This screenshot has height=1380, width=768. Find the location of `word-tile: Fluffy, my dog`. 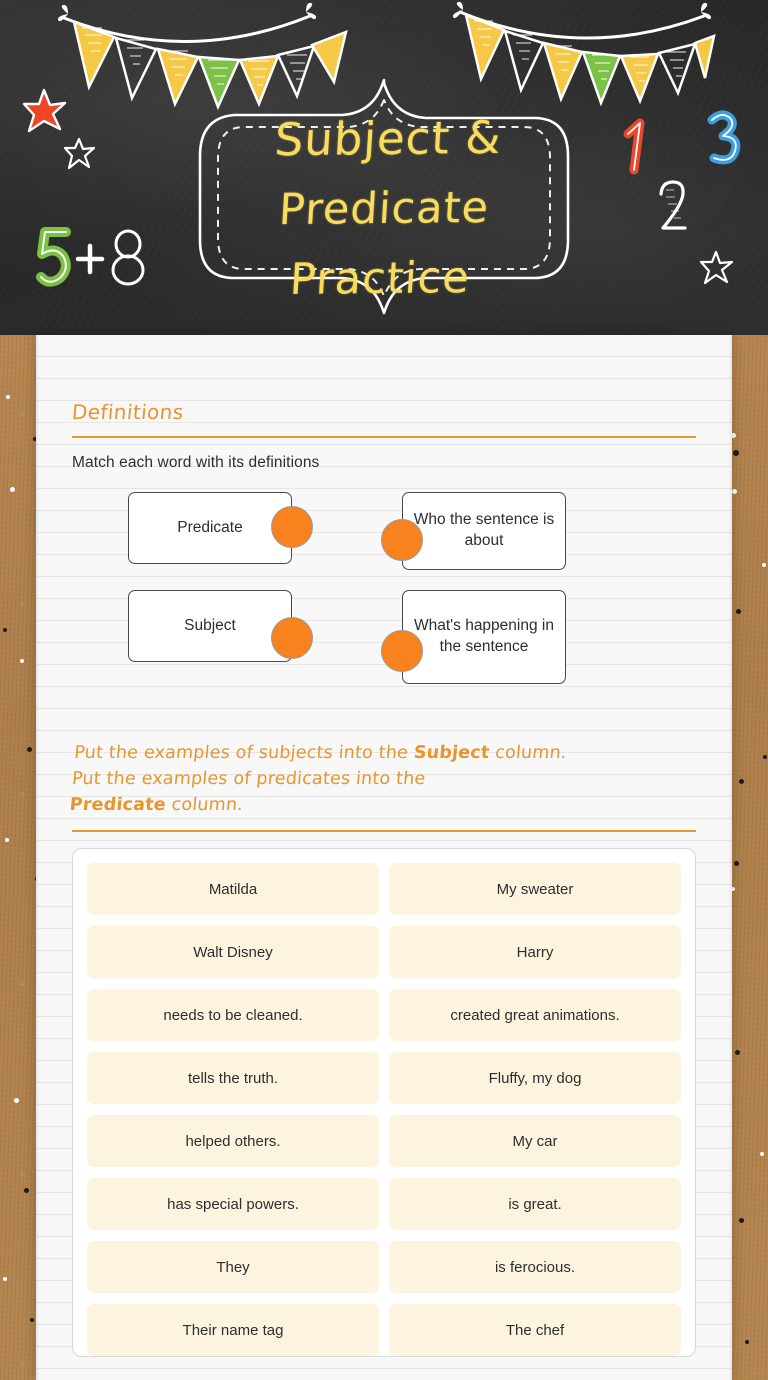

word-tile: Fluffy, my dog is located at coordinates (535, 1078).